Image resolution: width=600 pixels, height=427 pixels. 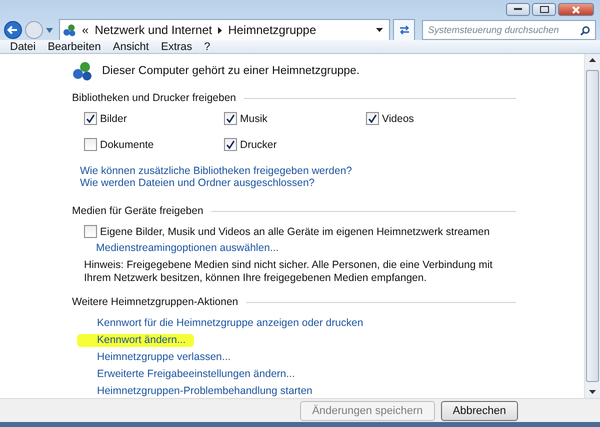 I want to click on menu-item: Bearbeiten, so click(x=74, y=46).